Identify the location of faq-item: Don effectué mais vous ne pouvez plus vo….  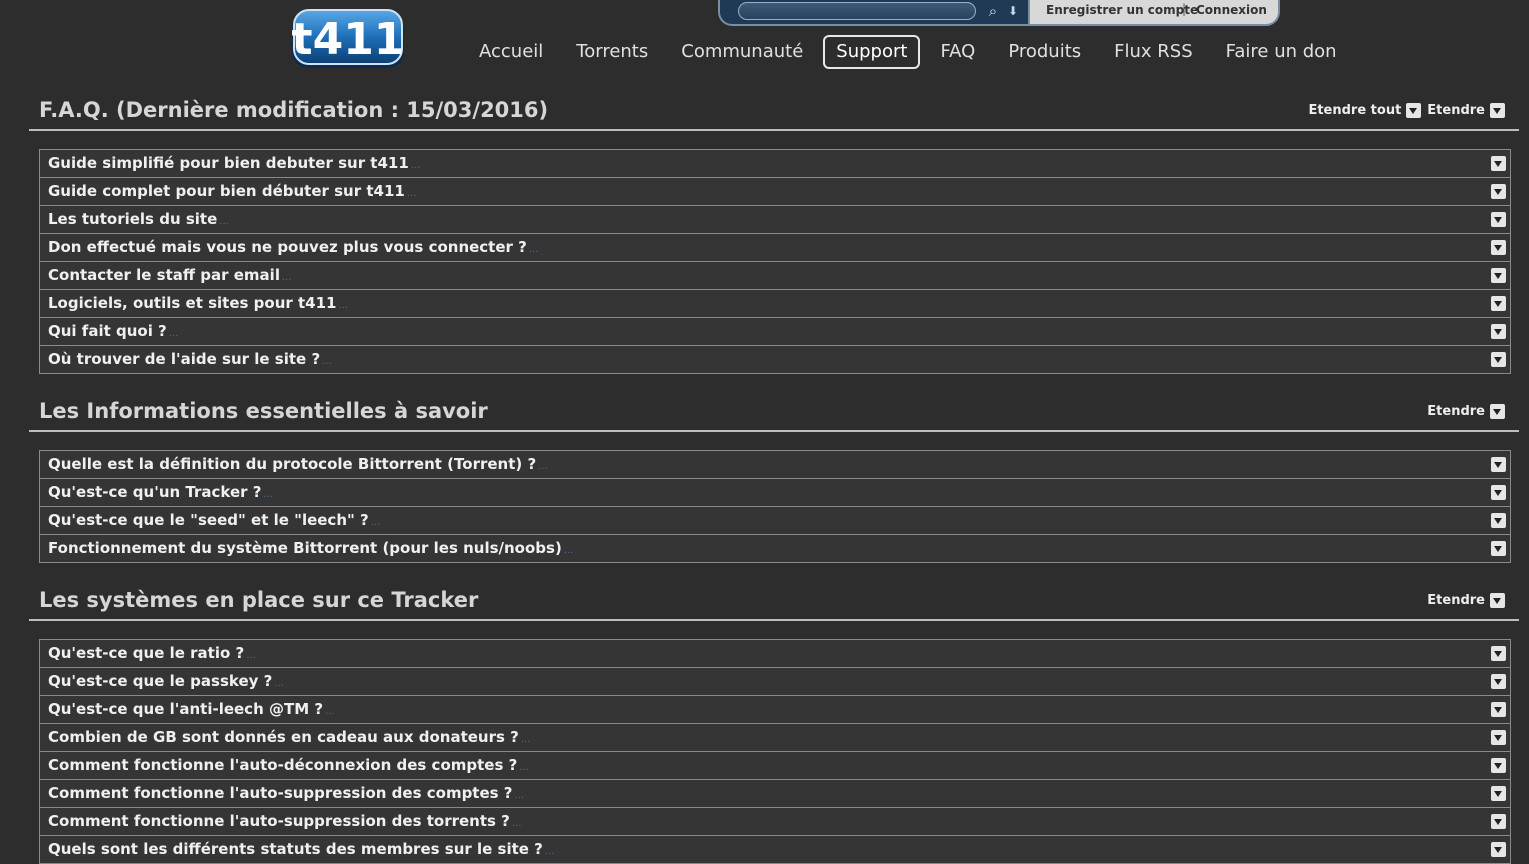
(775, 248).